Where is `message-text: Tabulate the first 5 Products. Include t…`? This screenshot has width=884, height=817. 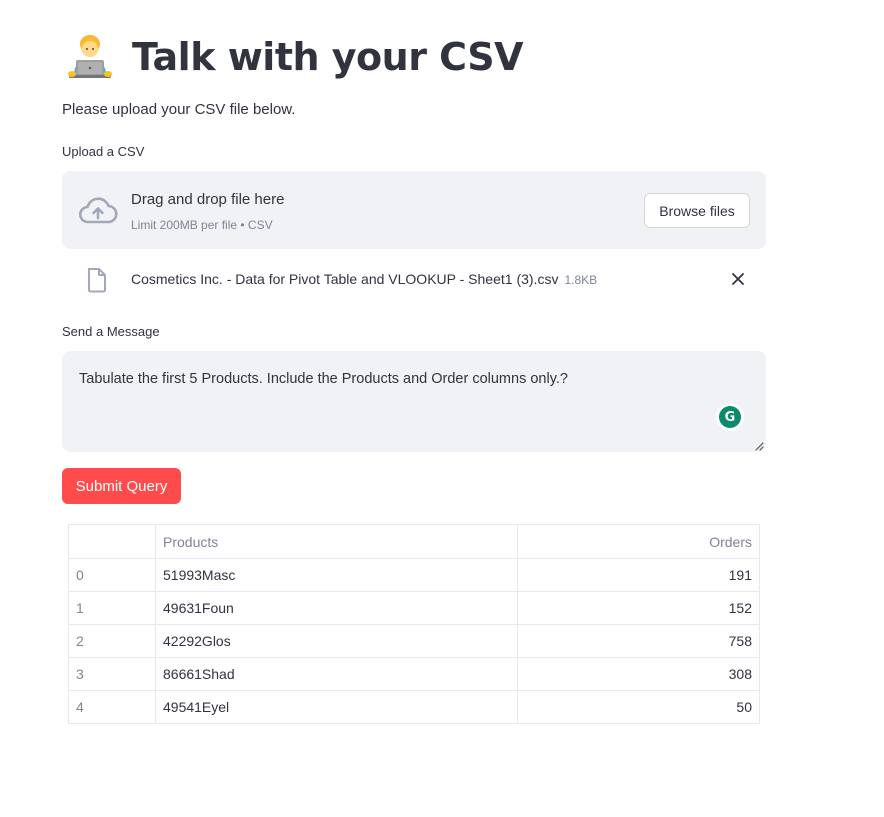
message-text: Tabulate the first 5 Products. Include t… is located at coordinates (323, 379).